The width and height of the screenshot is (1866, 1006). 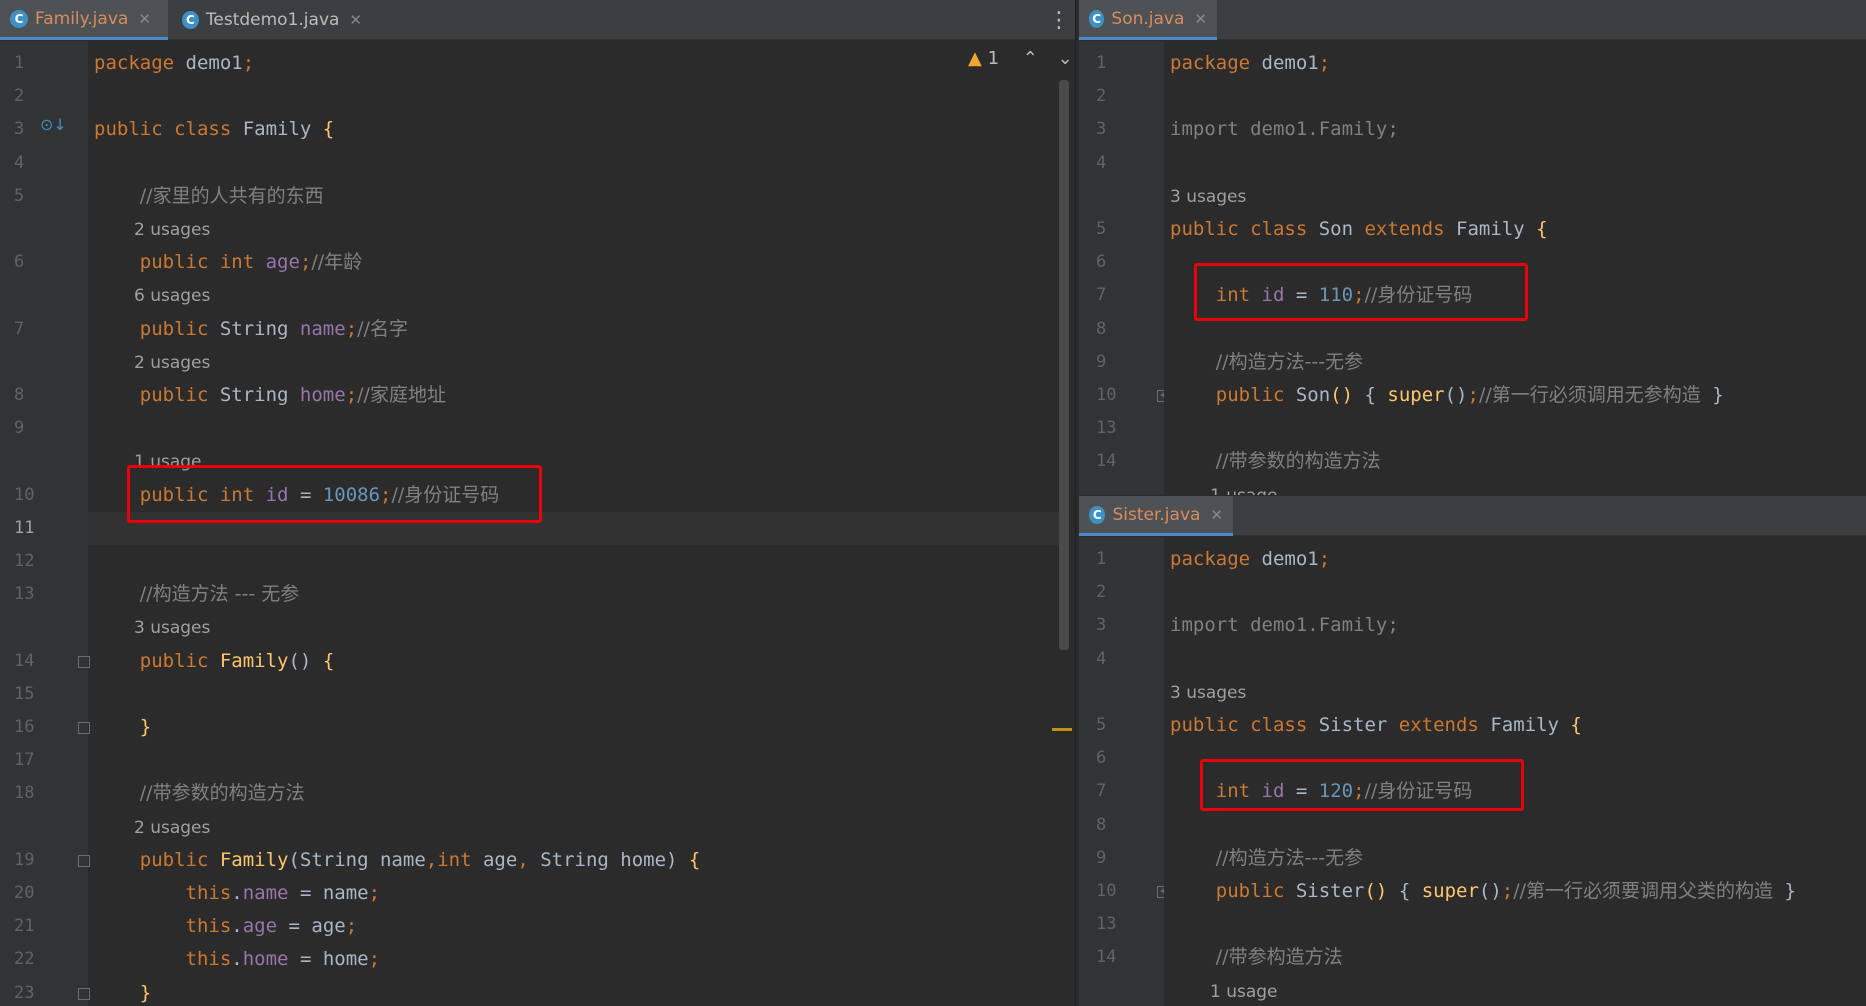 What do you see at coordinates (574, 329) in the screenshot?
I see `code-line: public String name;//名字` at bounding box center [574, 329].